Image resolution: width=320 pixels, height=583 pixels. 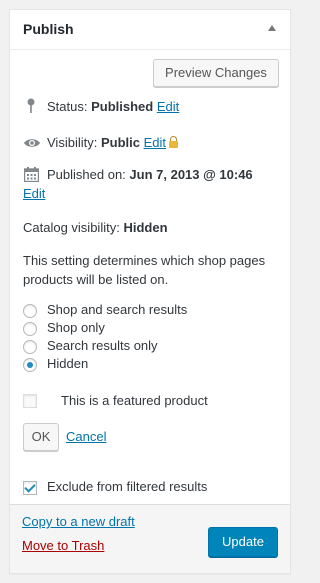 What do you see at coordinates (145, 227) in the screenshot?
I see `catalog-visibility-value: Hidden` at bounding box center [145, 227].